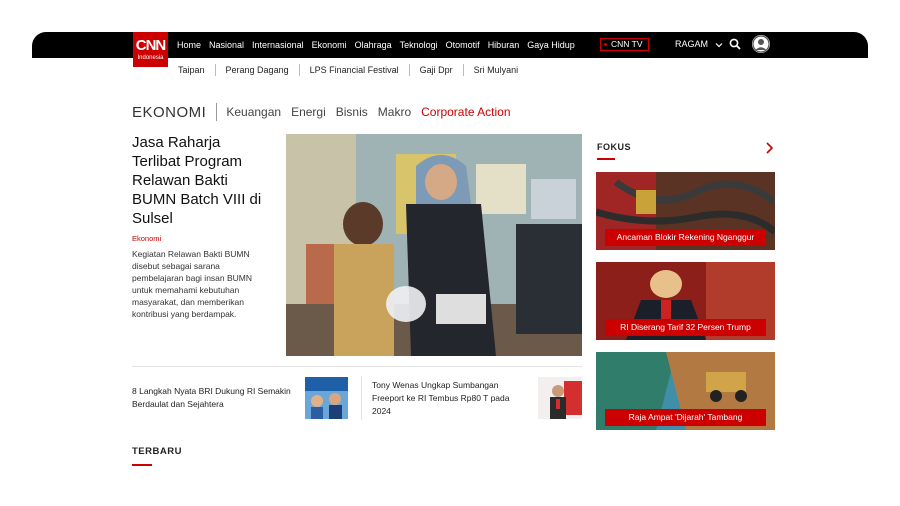 The image size is (900, 506). What do you see at coordinates (685, 417) in the screenshot?
I see `fokus-card-label: Raja Ampat 'Dijarah' Tambang` at bounding box center [685, 417].